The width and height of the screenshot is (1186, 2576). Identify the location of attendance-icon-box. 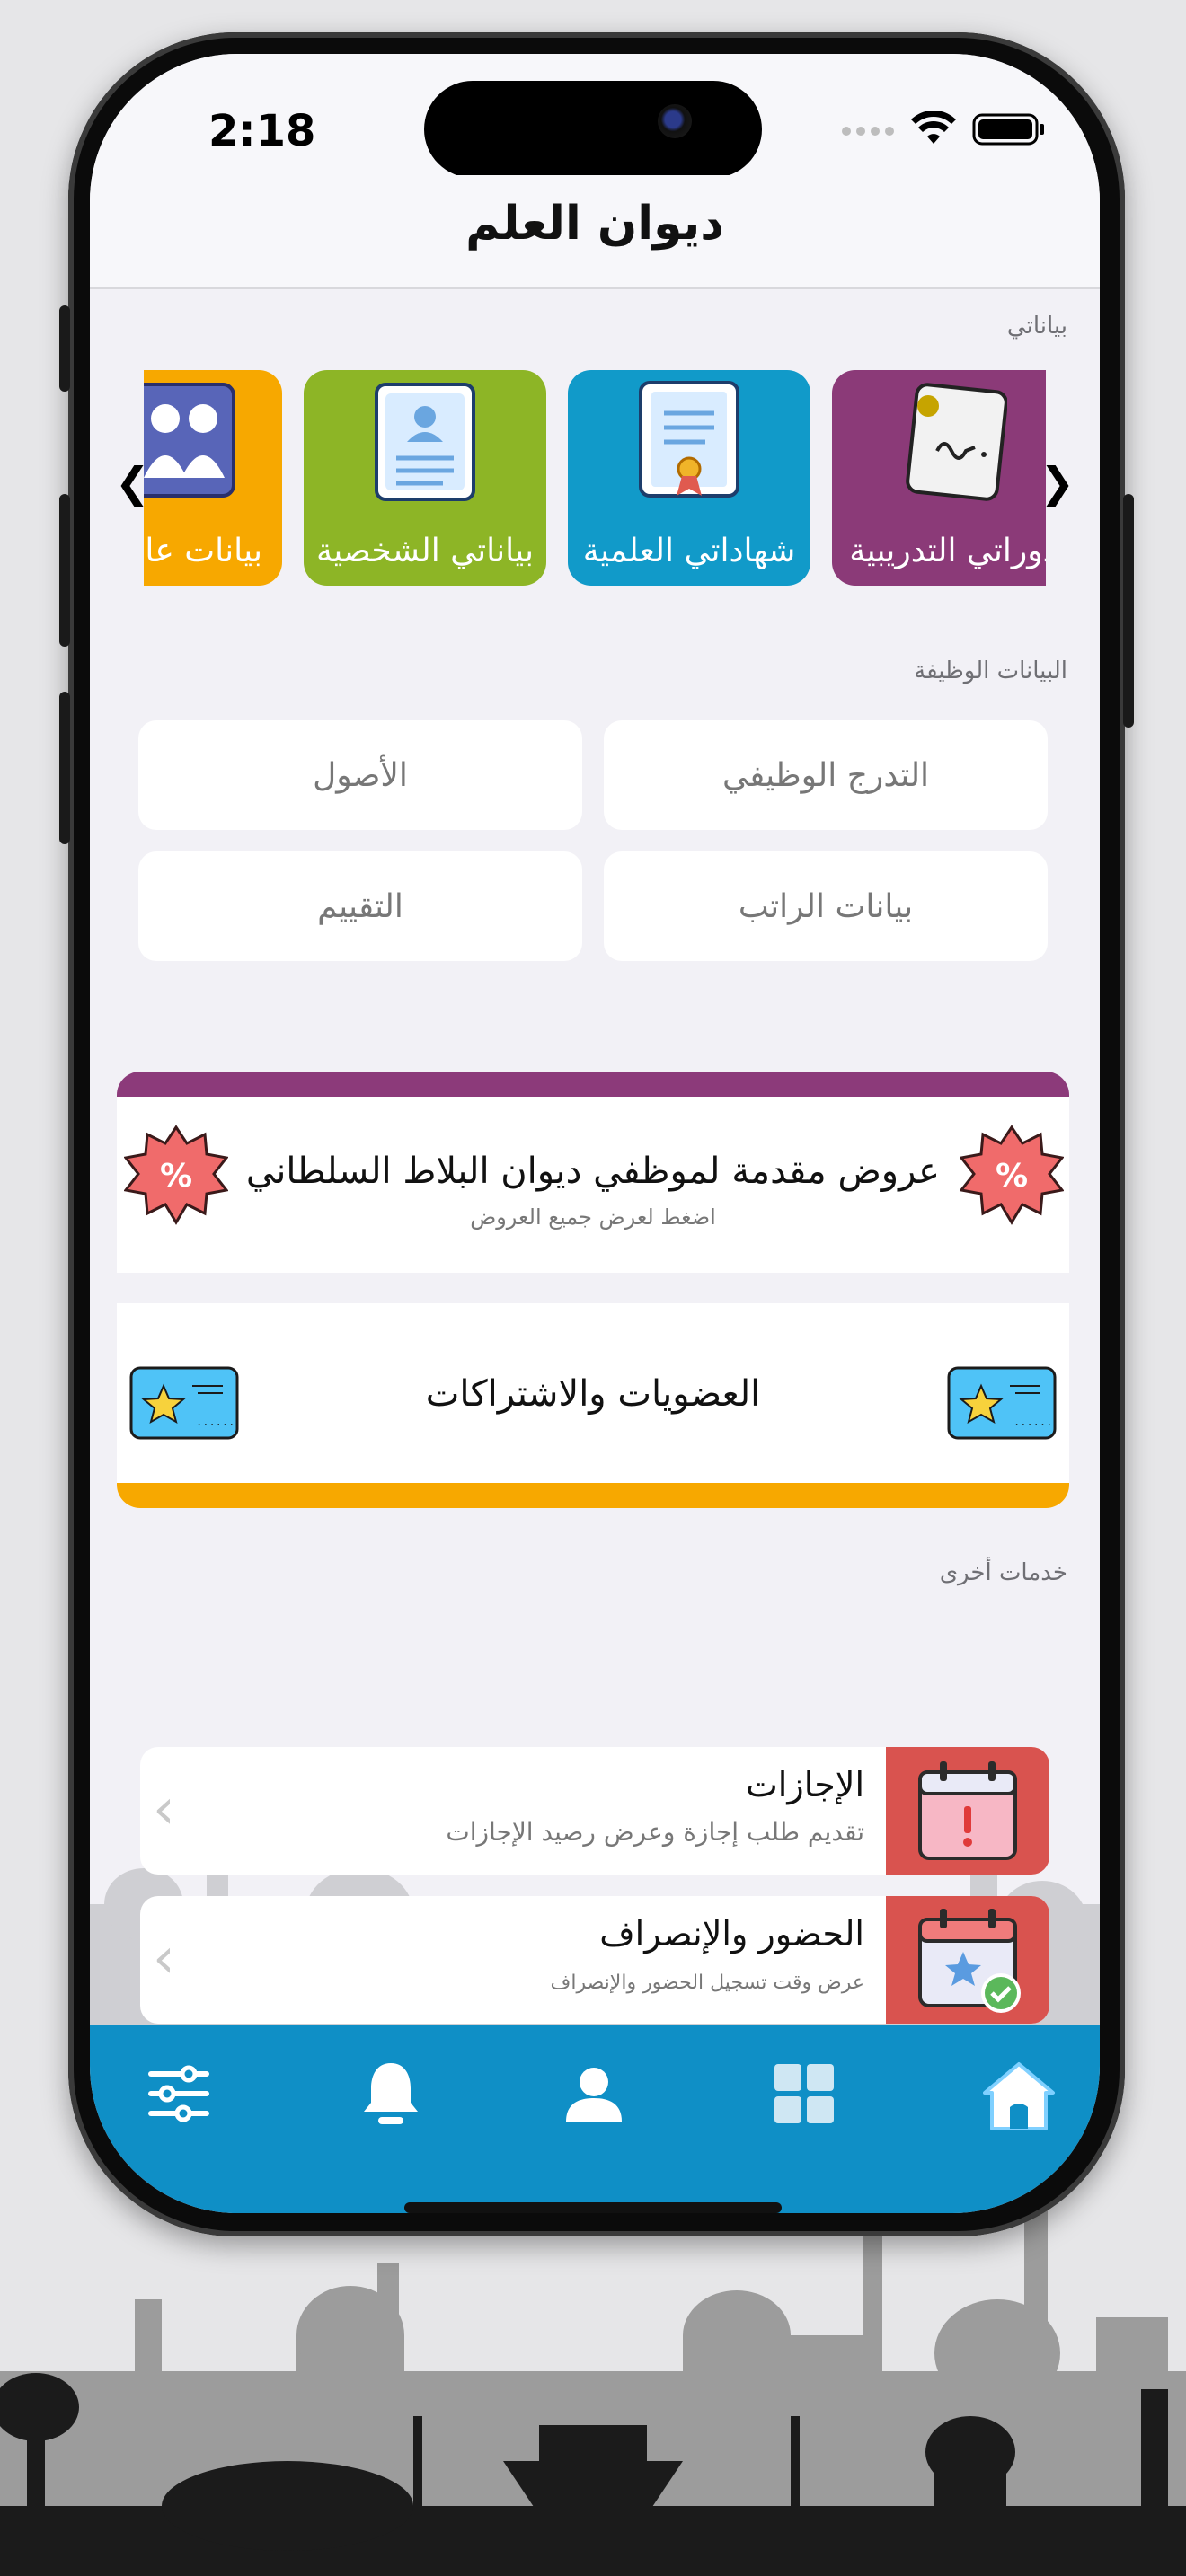
(967, 1960).